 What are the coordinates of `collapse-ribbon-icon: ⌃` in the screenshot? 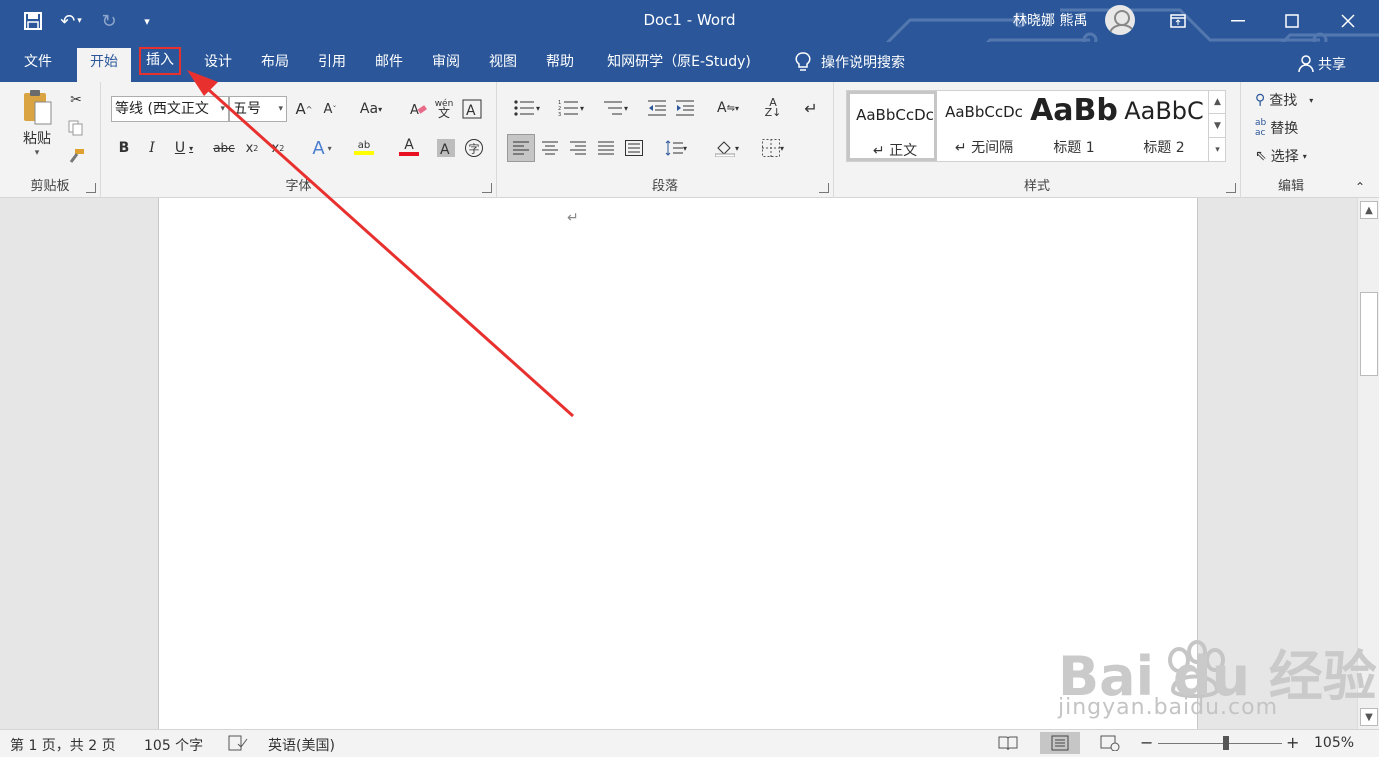 It's located at (1360, 187).